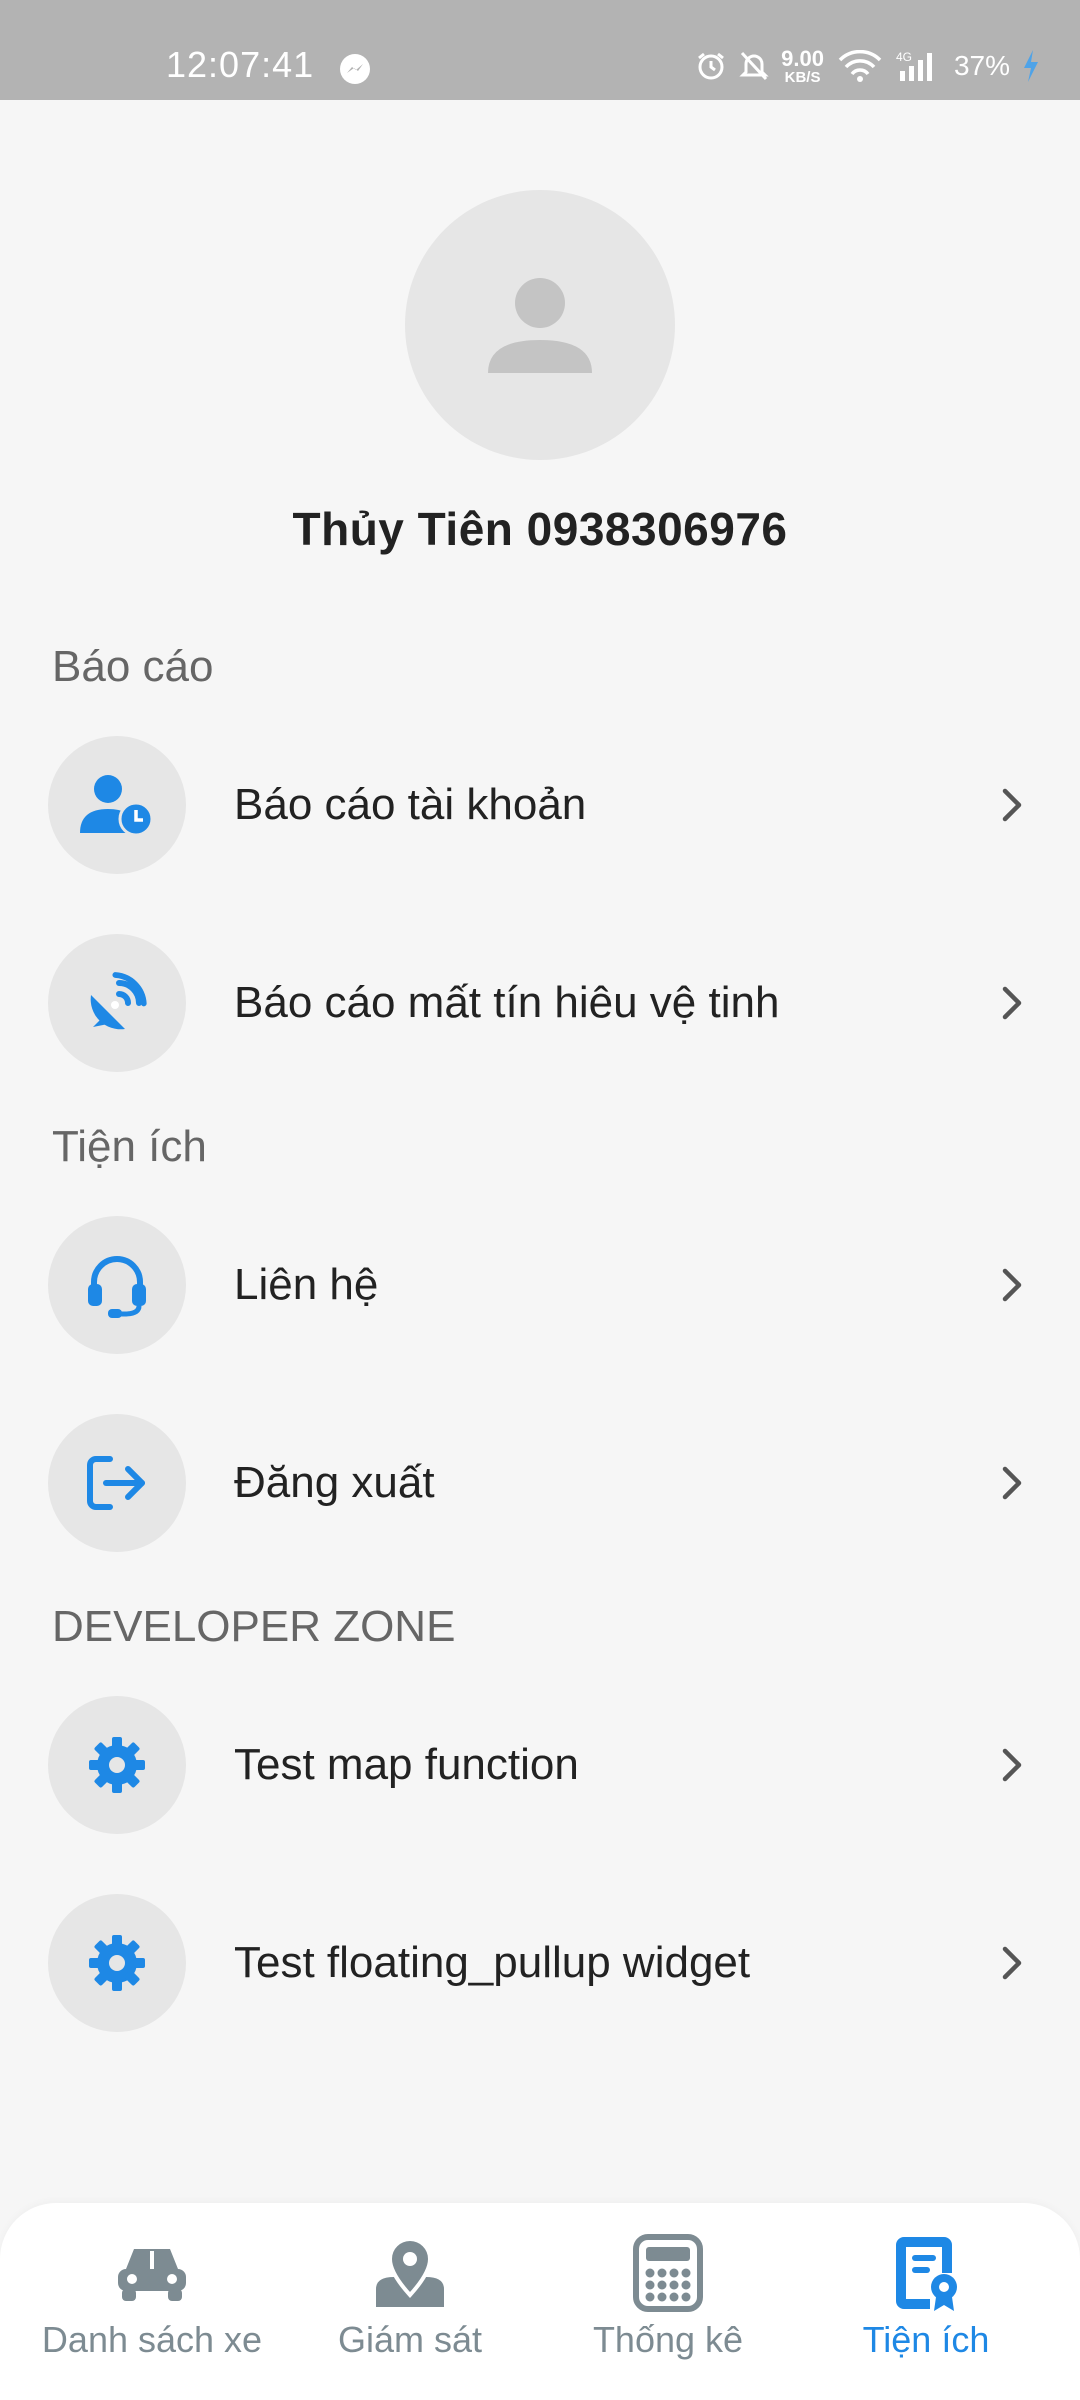  Describe the element at coordinates (981, 65) in the screenshot. I see `battery-percent: 37%` at that location.